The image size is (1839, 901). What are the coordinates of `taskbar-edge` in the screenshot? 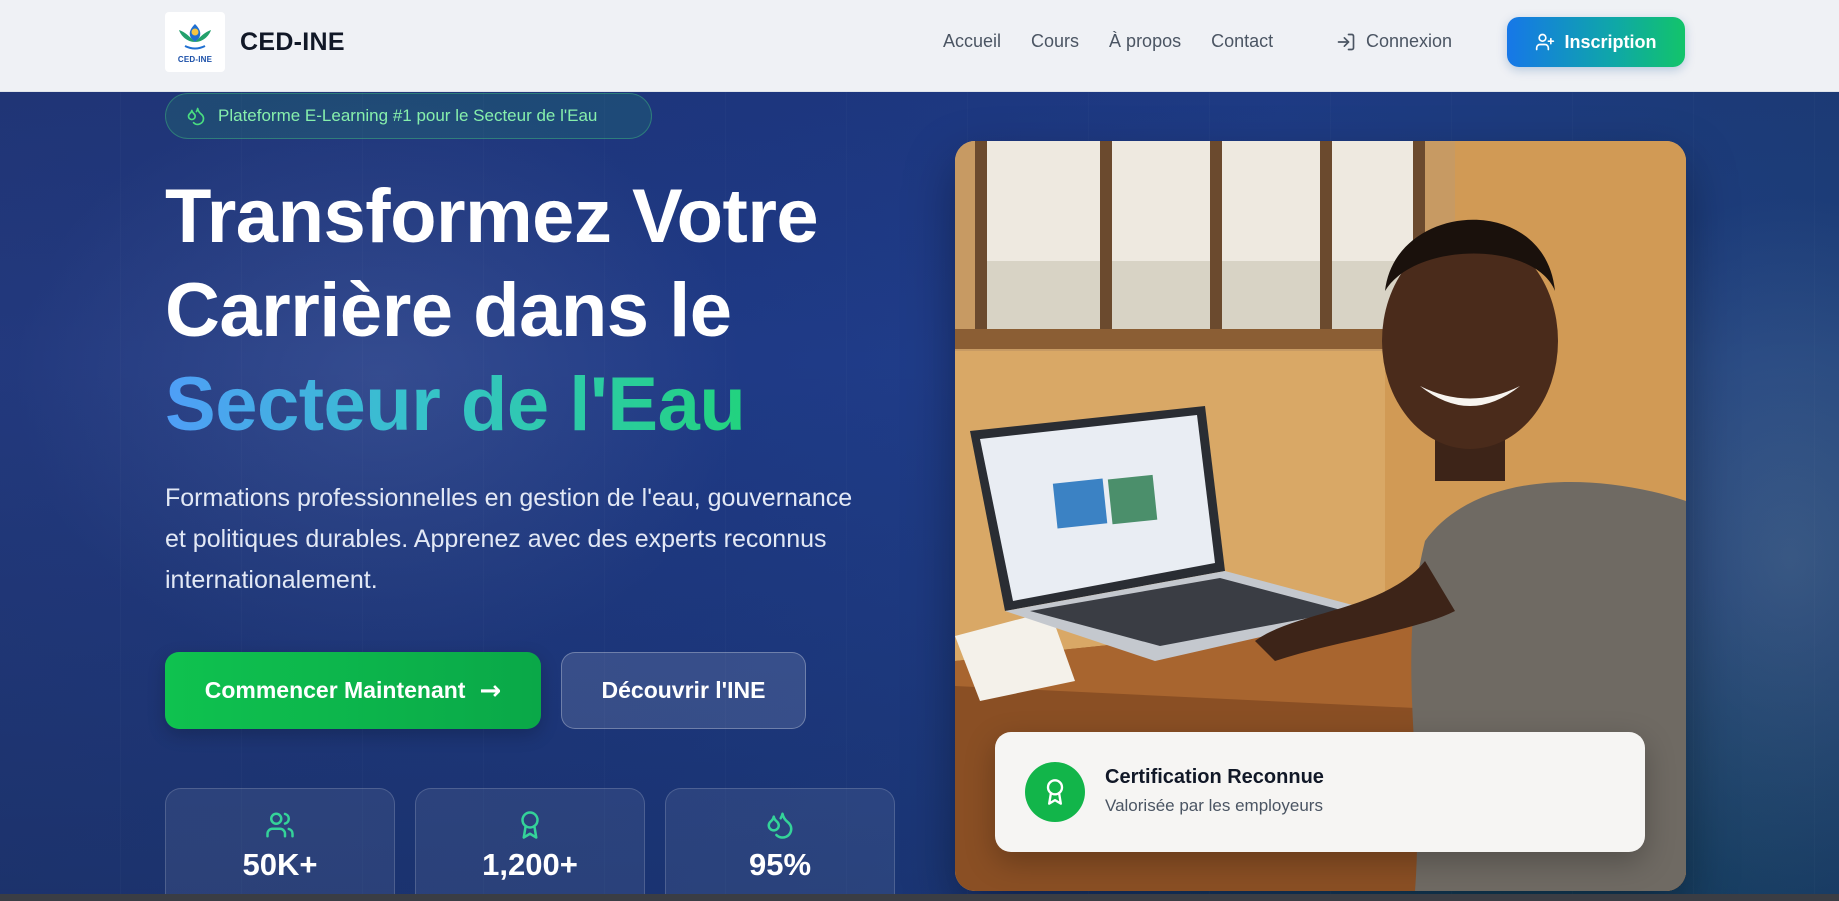 It's located at (919, 897).